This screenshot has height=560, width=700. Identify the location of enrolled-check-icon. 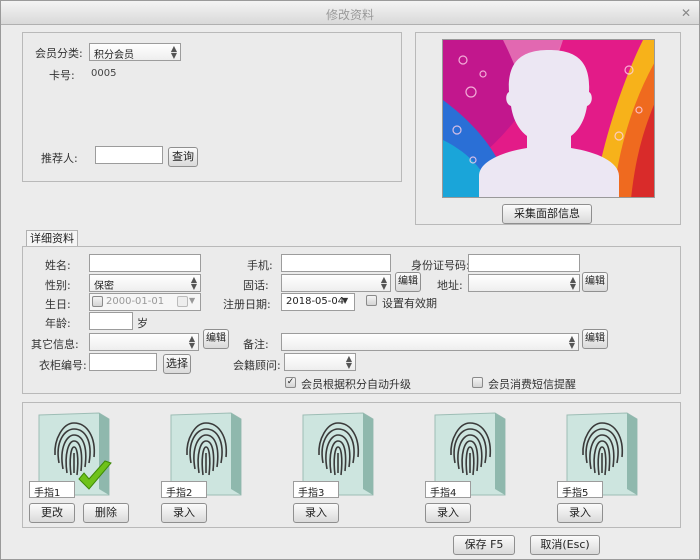
(95, 478).